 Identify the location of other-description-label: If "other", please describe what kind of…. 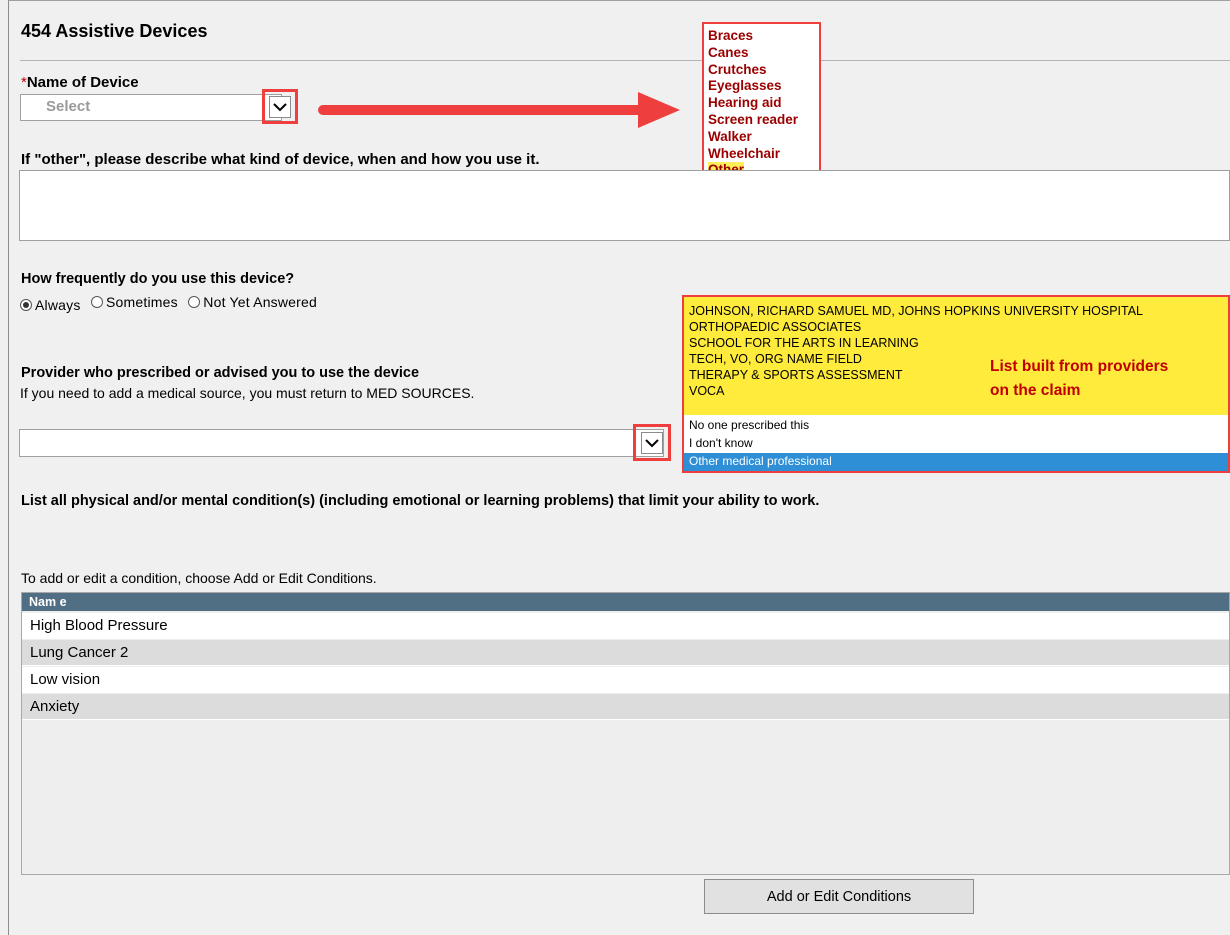
(280, 159).